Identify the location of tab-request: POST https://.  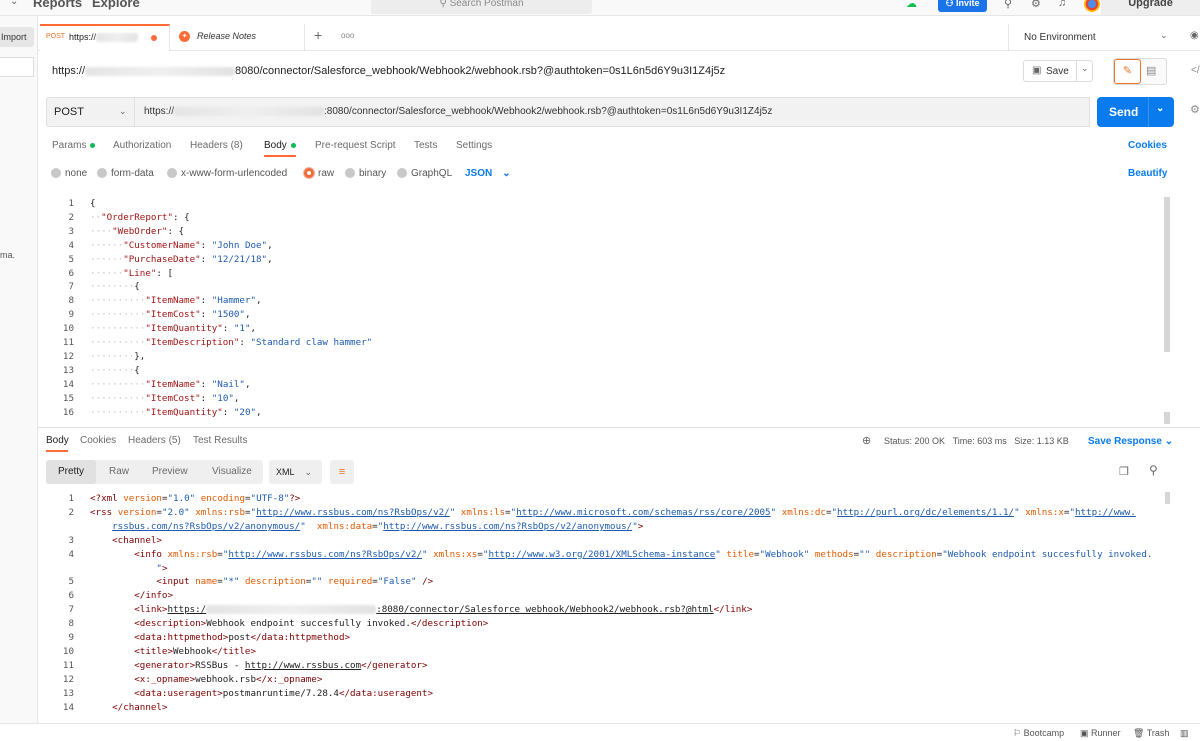
(105, 37).